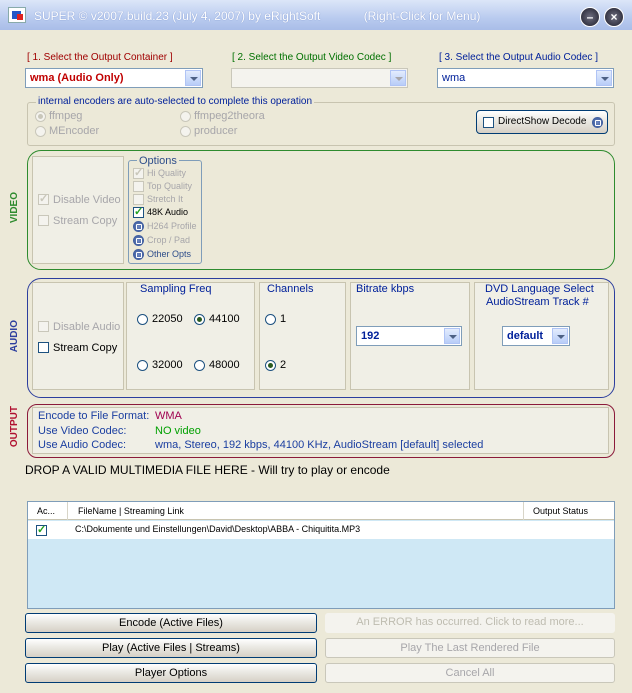 The image size is (632, 693). What do you see at coordinates (597, 122) in the screenshot?
I see `settings-icon` at bounding box center [597, 122].